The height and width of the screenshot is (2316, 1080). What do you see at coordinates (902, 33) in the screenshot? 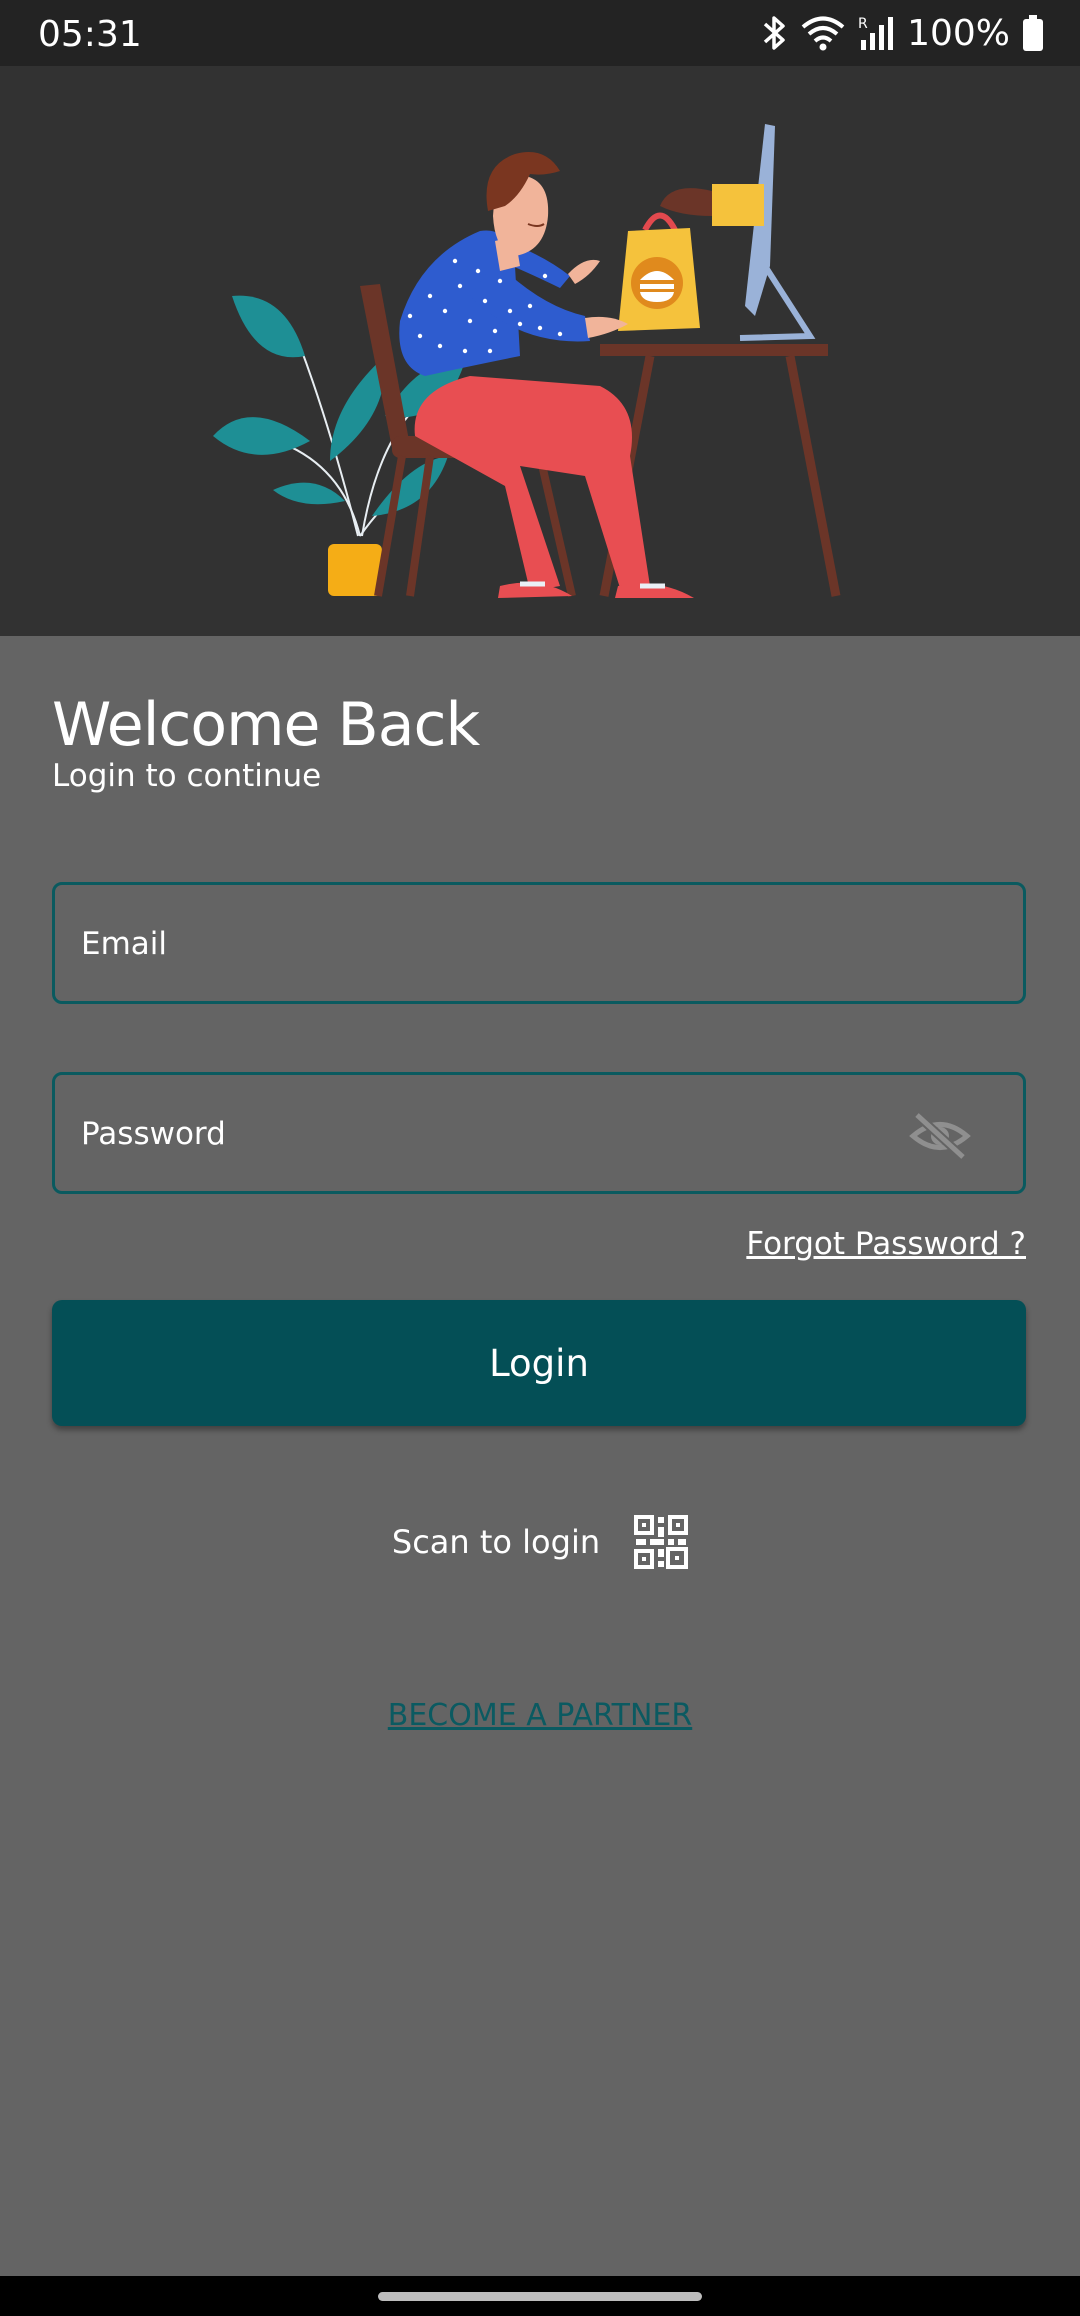
I see `status-icons: R 100%` at bounding box center [902, 33].